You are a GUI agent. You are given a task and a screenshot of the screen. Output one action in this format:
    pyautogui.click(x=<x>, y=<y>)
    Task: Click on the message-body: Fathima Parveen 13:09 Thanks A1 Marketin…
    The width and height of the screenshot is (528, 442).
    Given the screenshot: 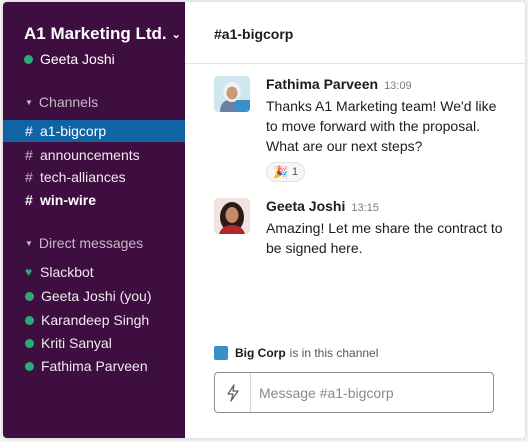 What is the action you would take?
    pyautogui.click(x=385, y=129)
    